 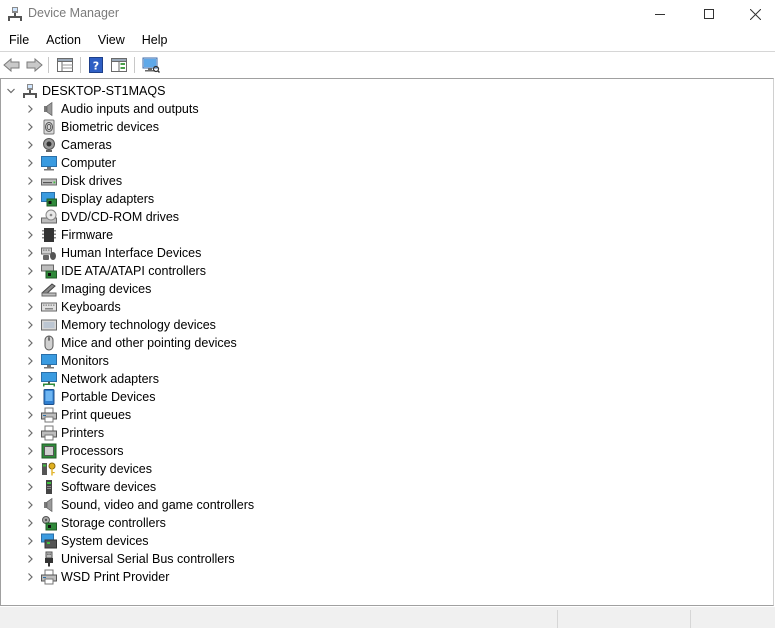 What do you see at coordinates (108, 397) in the screenshot?
I see `tree-item-label: Portable Devices` at bounding box center [108, 397].